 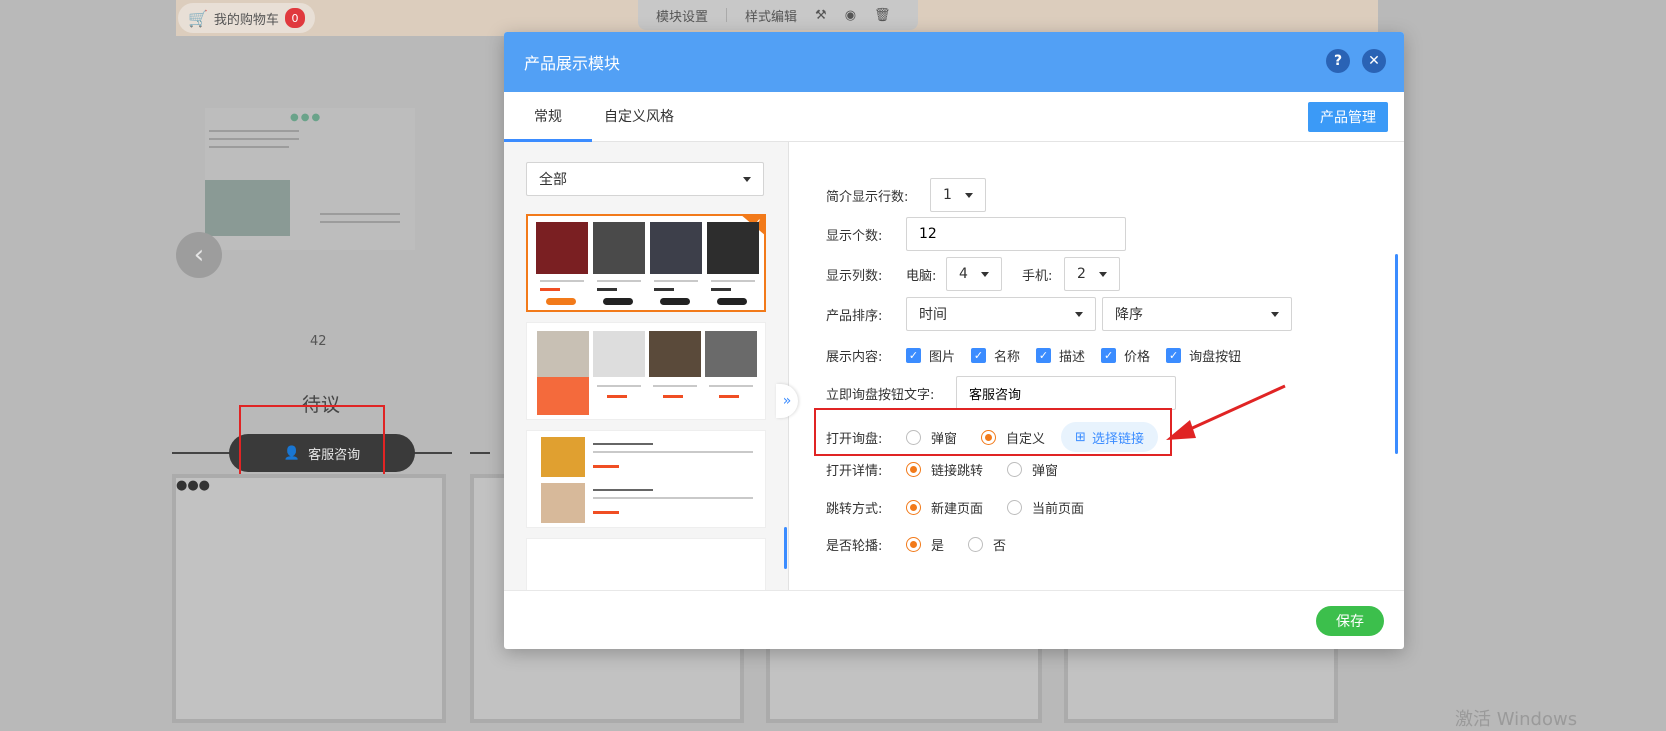 I want to click on mobile-columns-select: 2, so click(x=1092, y=274).